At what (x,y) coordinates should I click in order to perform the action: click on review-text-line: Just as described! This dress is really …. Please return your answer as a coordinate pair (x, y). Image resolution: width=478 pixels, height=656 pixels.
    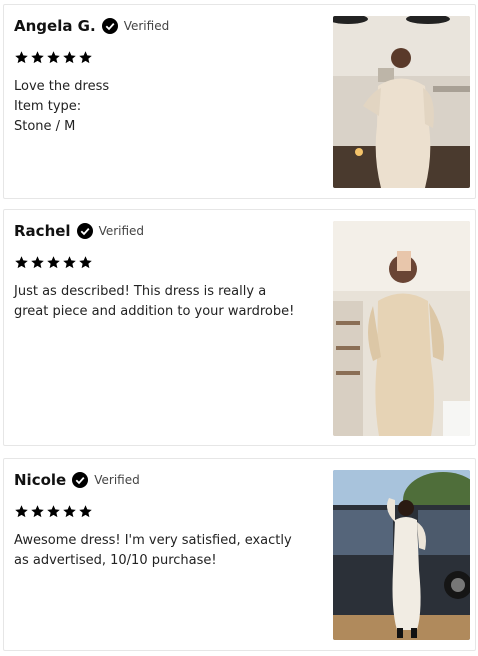
    Looking at the image, I should click on (140, 291).